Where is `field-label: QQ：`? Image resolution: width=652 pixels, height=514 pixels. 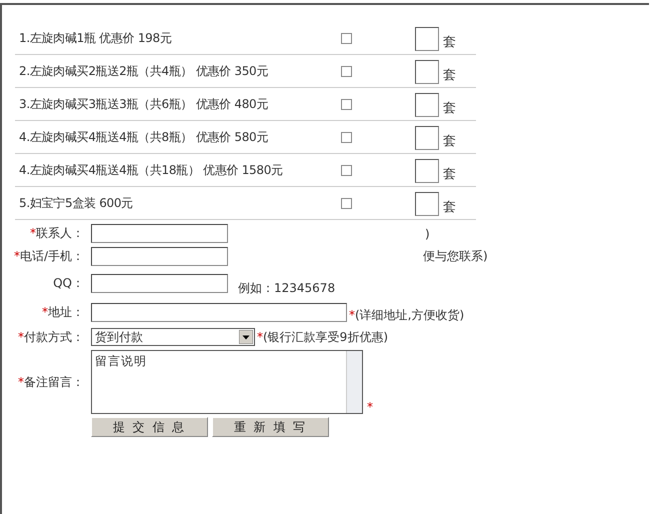 field-label: QQ： is located at coordinates (68, 283).